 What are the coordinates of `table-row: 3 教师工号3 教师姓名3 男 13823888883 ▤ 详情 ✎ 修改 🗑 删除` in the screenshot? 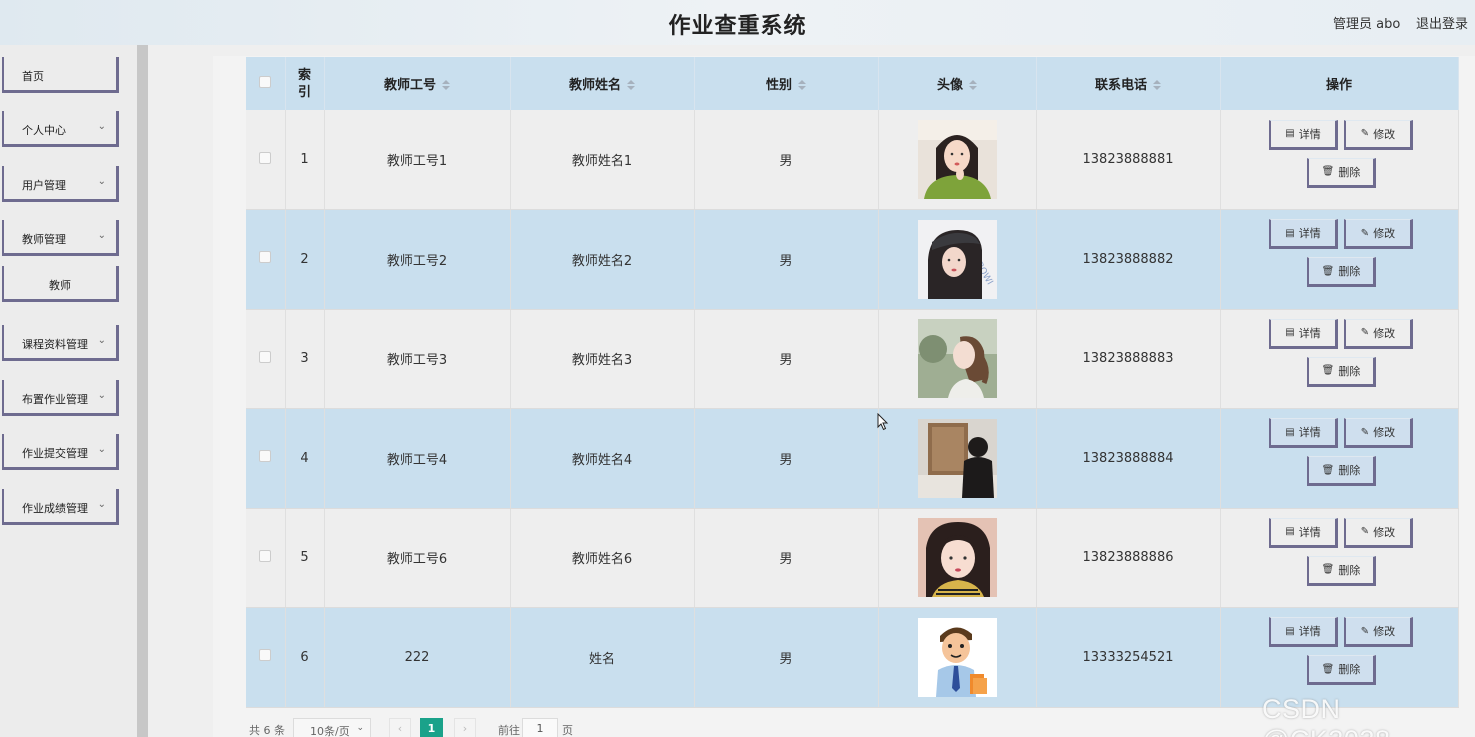 It's located at (852, 359).